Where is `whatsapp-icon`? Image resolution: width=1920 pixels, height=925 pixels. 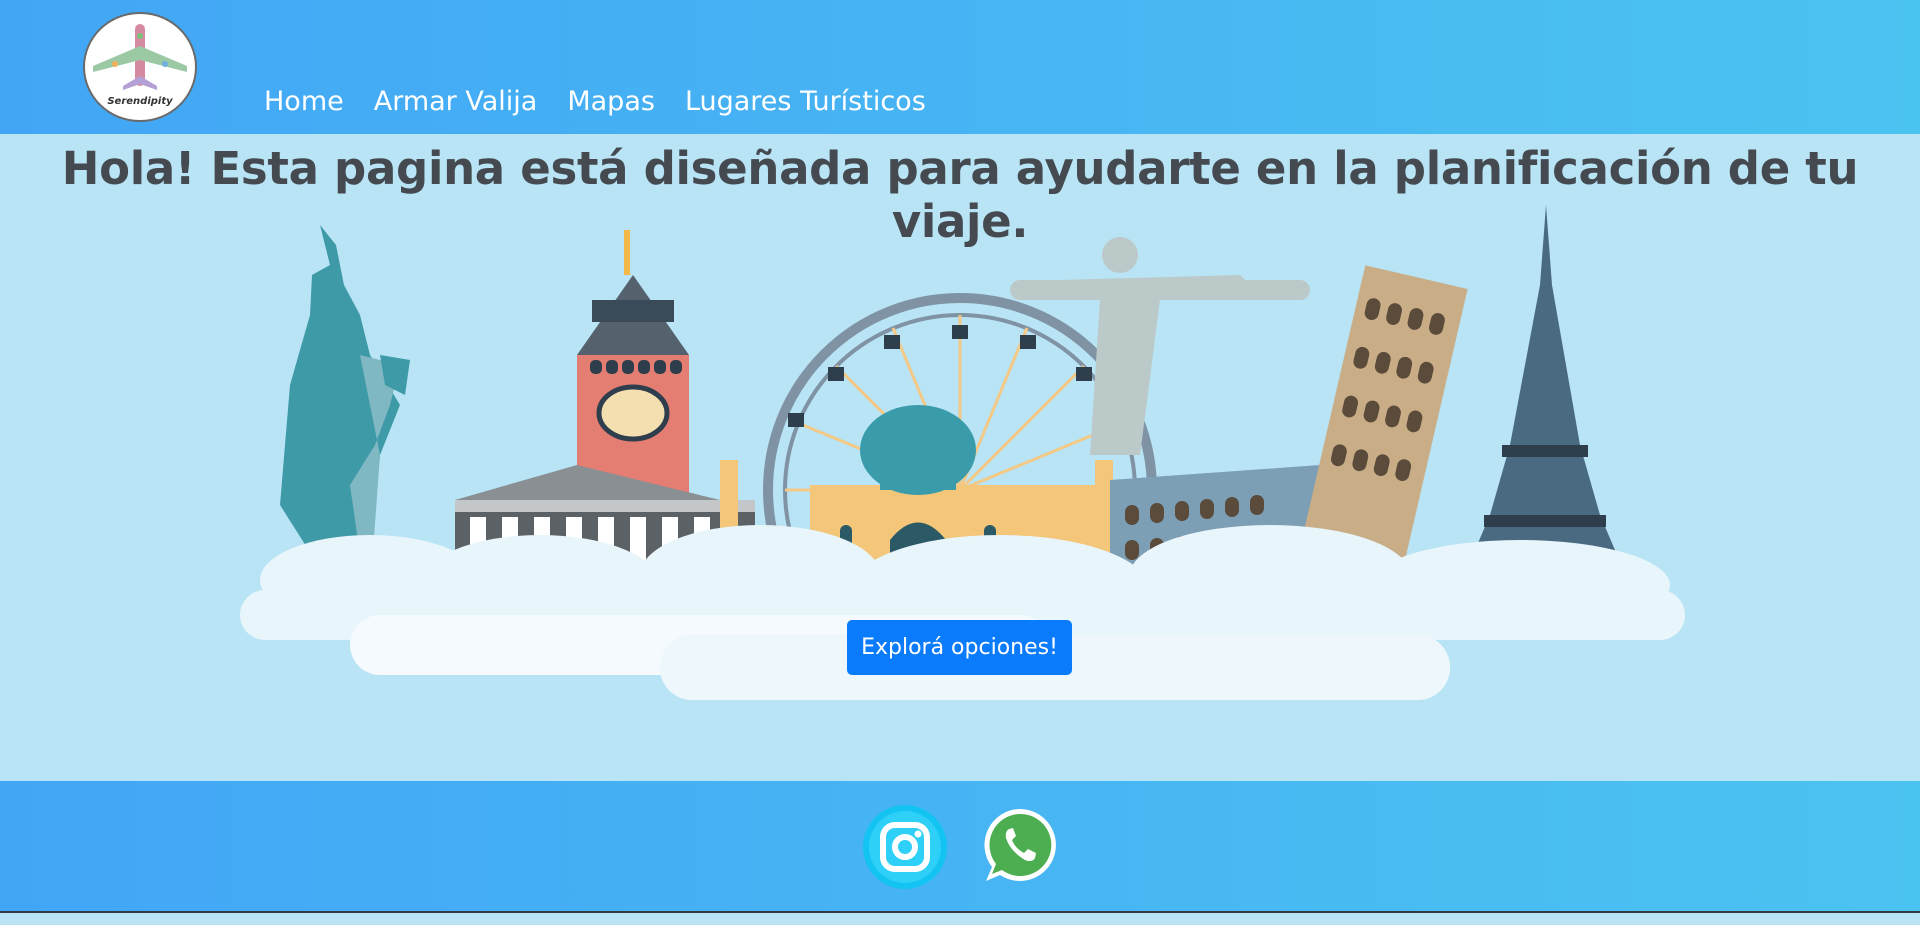 whatsapp-icon is located at coordinates (1020, 845).